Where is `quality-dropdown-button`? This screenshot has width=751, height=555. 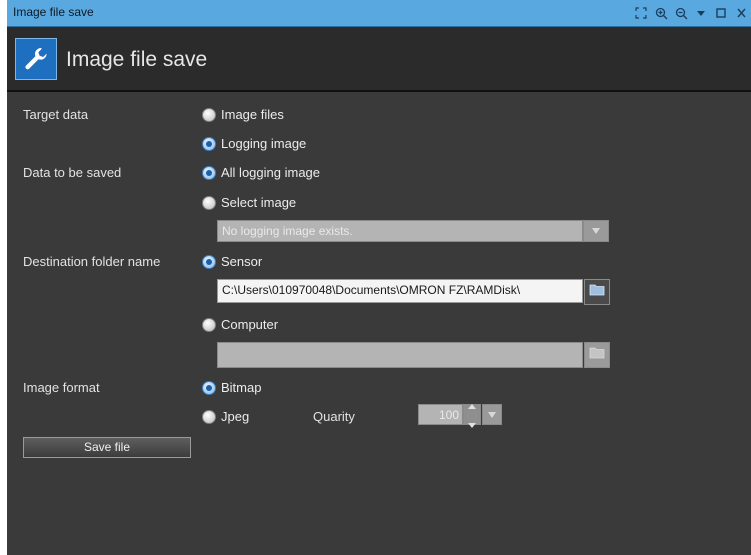 quality-dropdown-button is located at coordinates (492, 414).